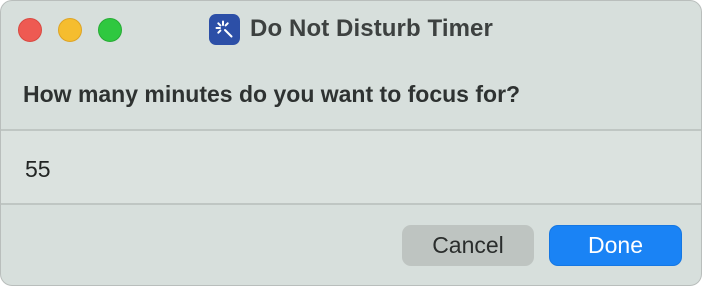 The height and width of the screenshot is (286, 702). Describe the element at coordinates (371, 28) in the screenshot. I see `window-title: Do Not Disturb Timer` at that location.